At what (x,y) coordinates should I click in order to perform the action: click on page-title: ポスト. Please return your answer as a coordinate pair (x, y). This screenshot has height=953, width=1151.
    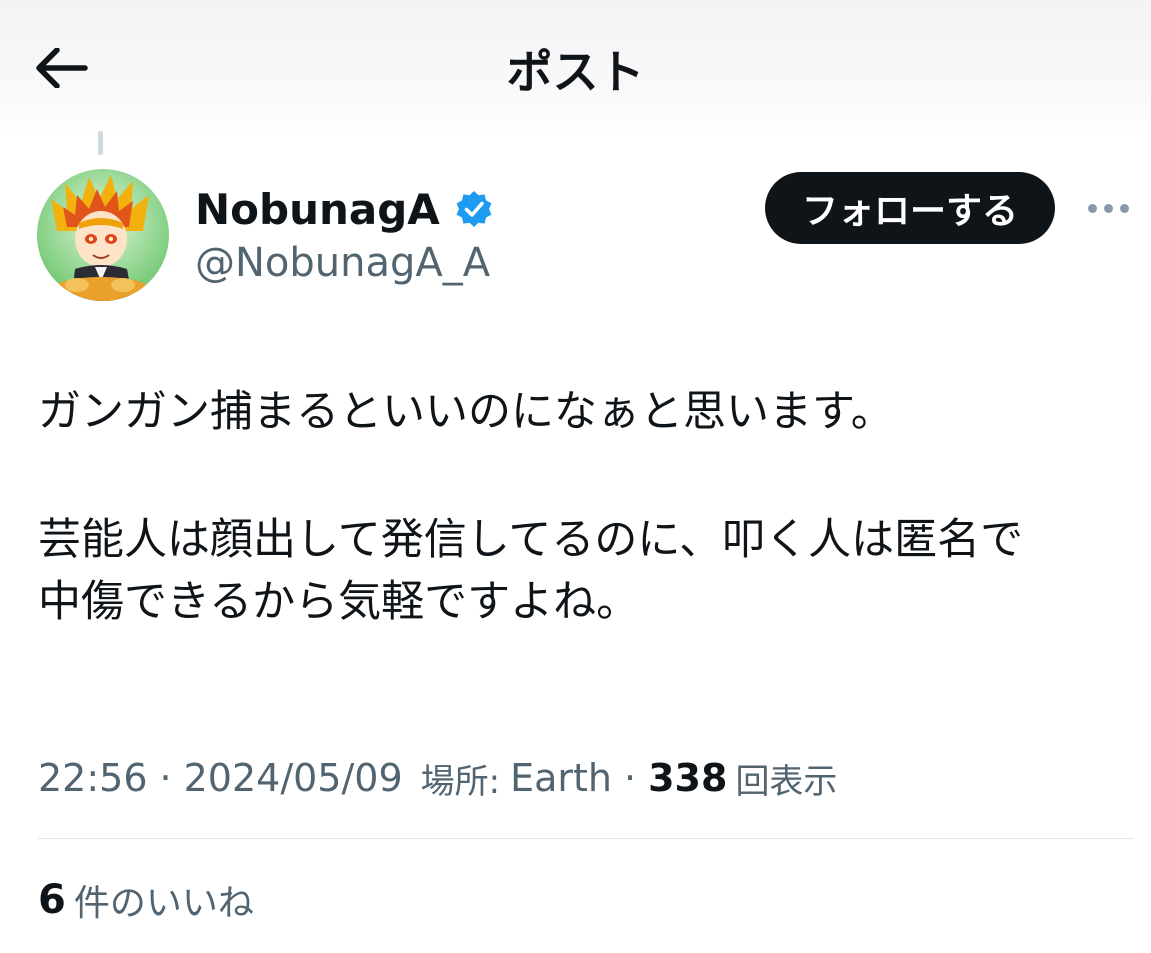
    Looking at the image, I should click on (575, 72).